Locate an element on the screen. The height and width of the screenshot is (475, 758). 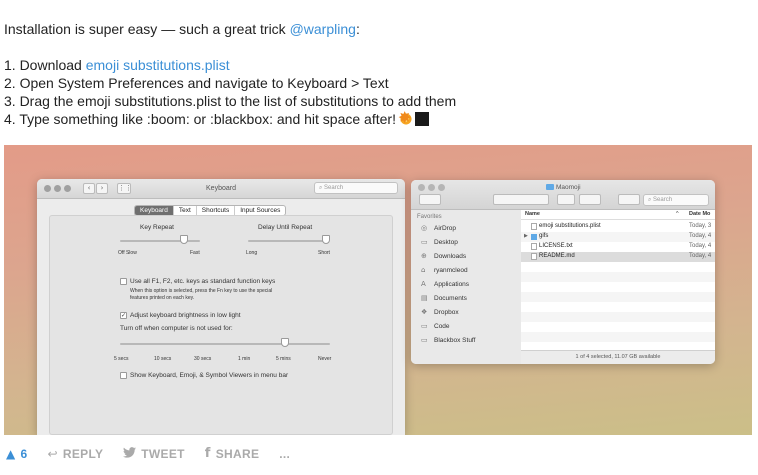
twitter-bird-icon is located at coordinates (130, 453).